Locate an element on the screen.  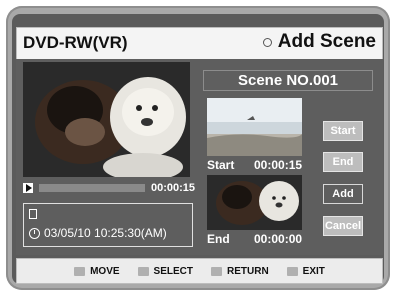
end-caption-time: 00:00:00 is located at coordinates (278, 239).